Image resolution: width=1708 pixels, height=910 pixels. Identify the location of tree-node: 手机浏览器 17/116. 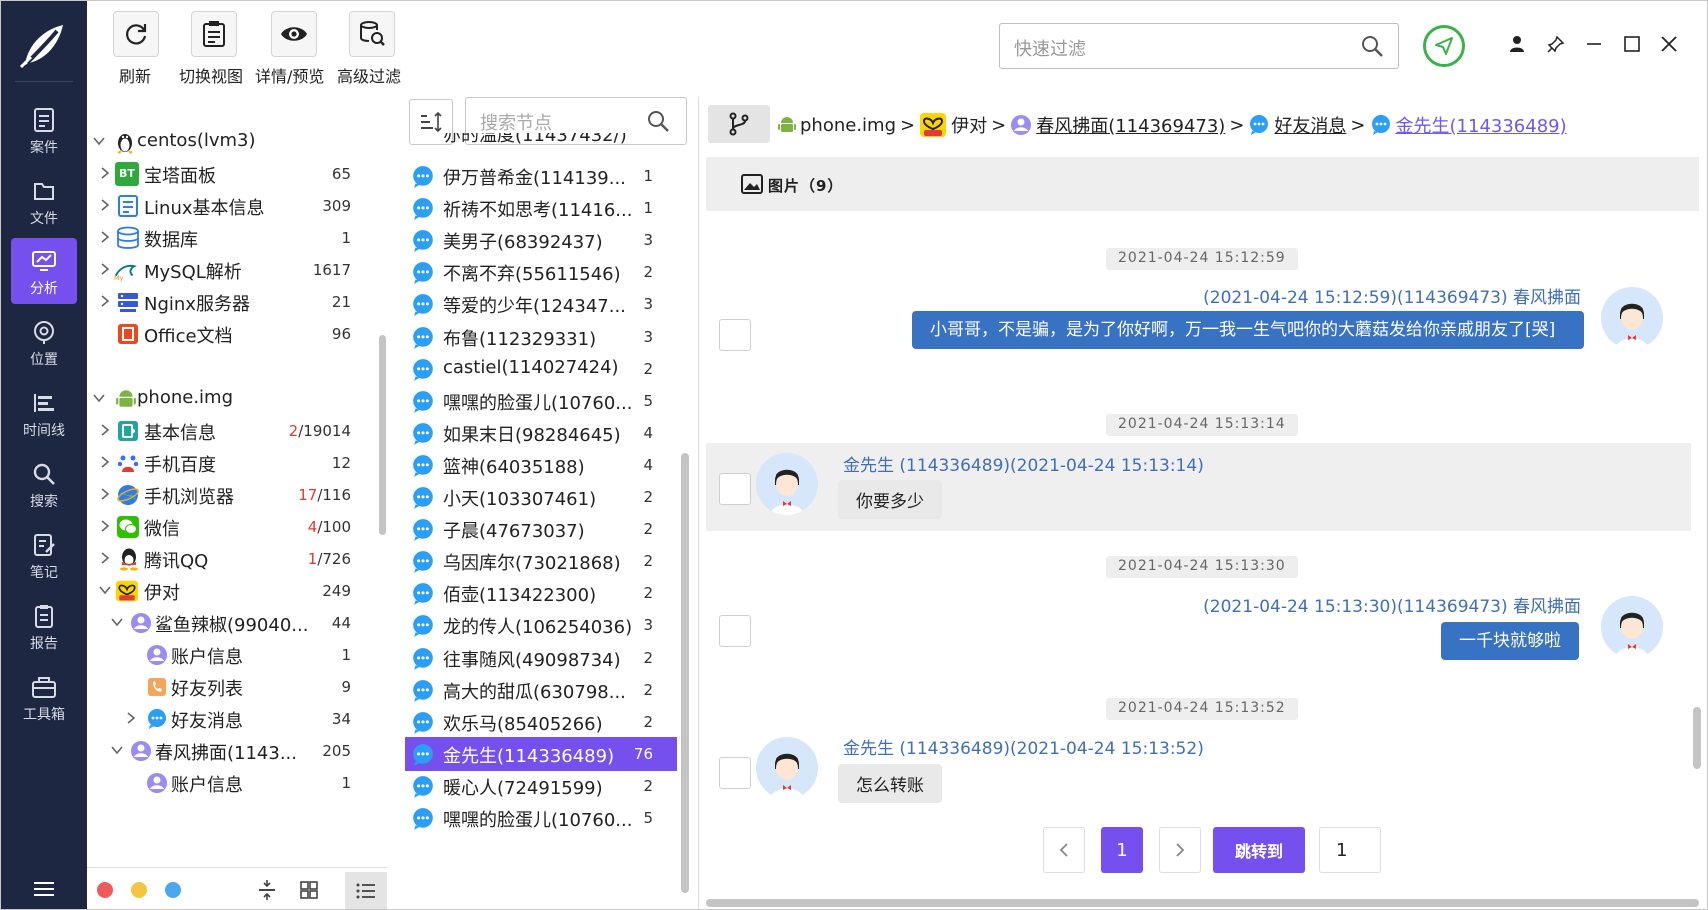
(237, 495).